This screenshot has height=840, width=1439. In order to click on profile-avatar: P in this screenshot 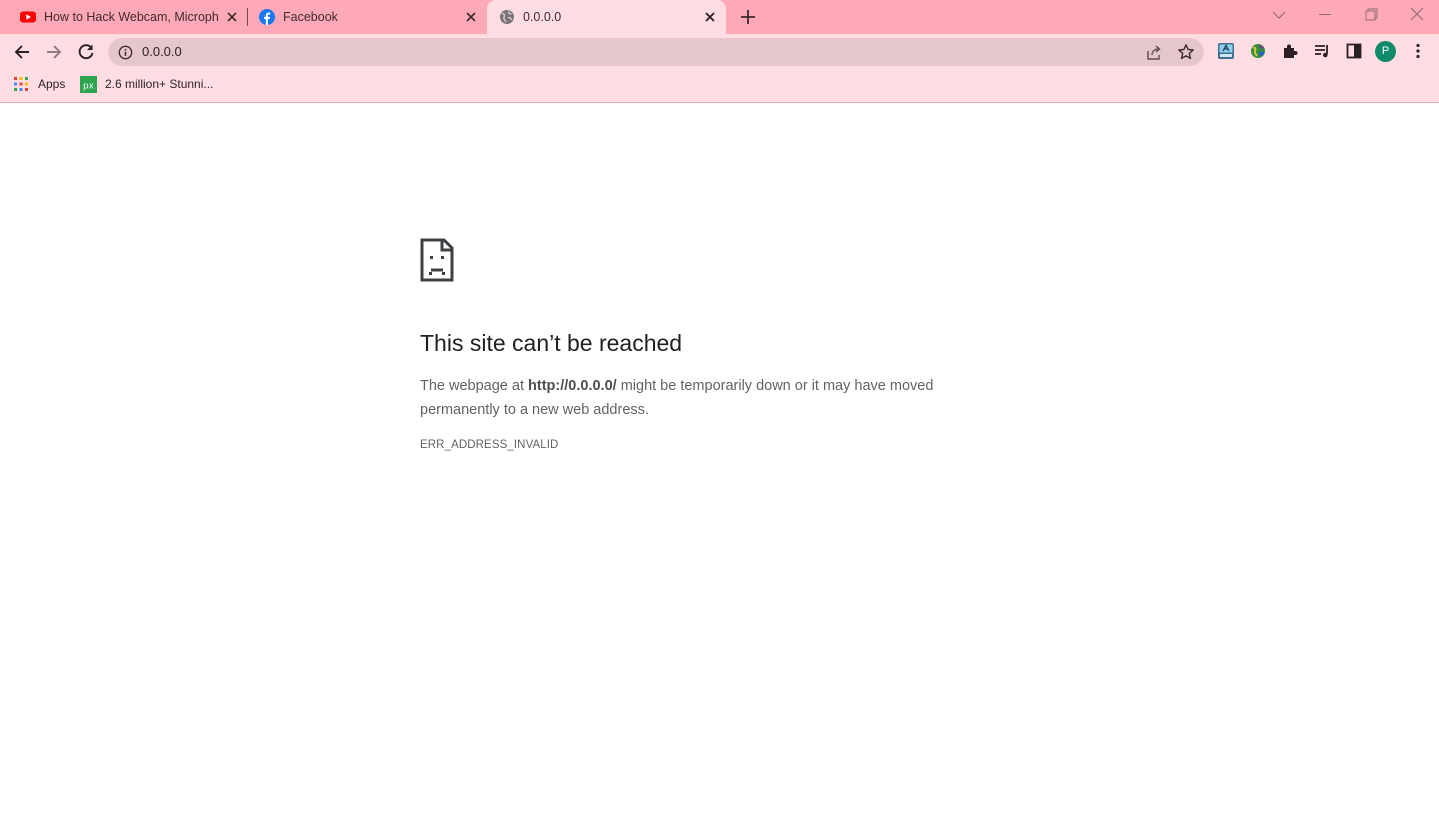, I will do `click(1385, 51)`.